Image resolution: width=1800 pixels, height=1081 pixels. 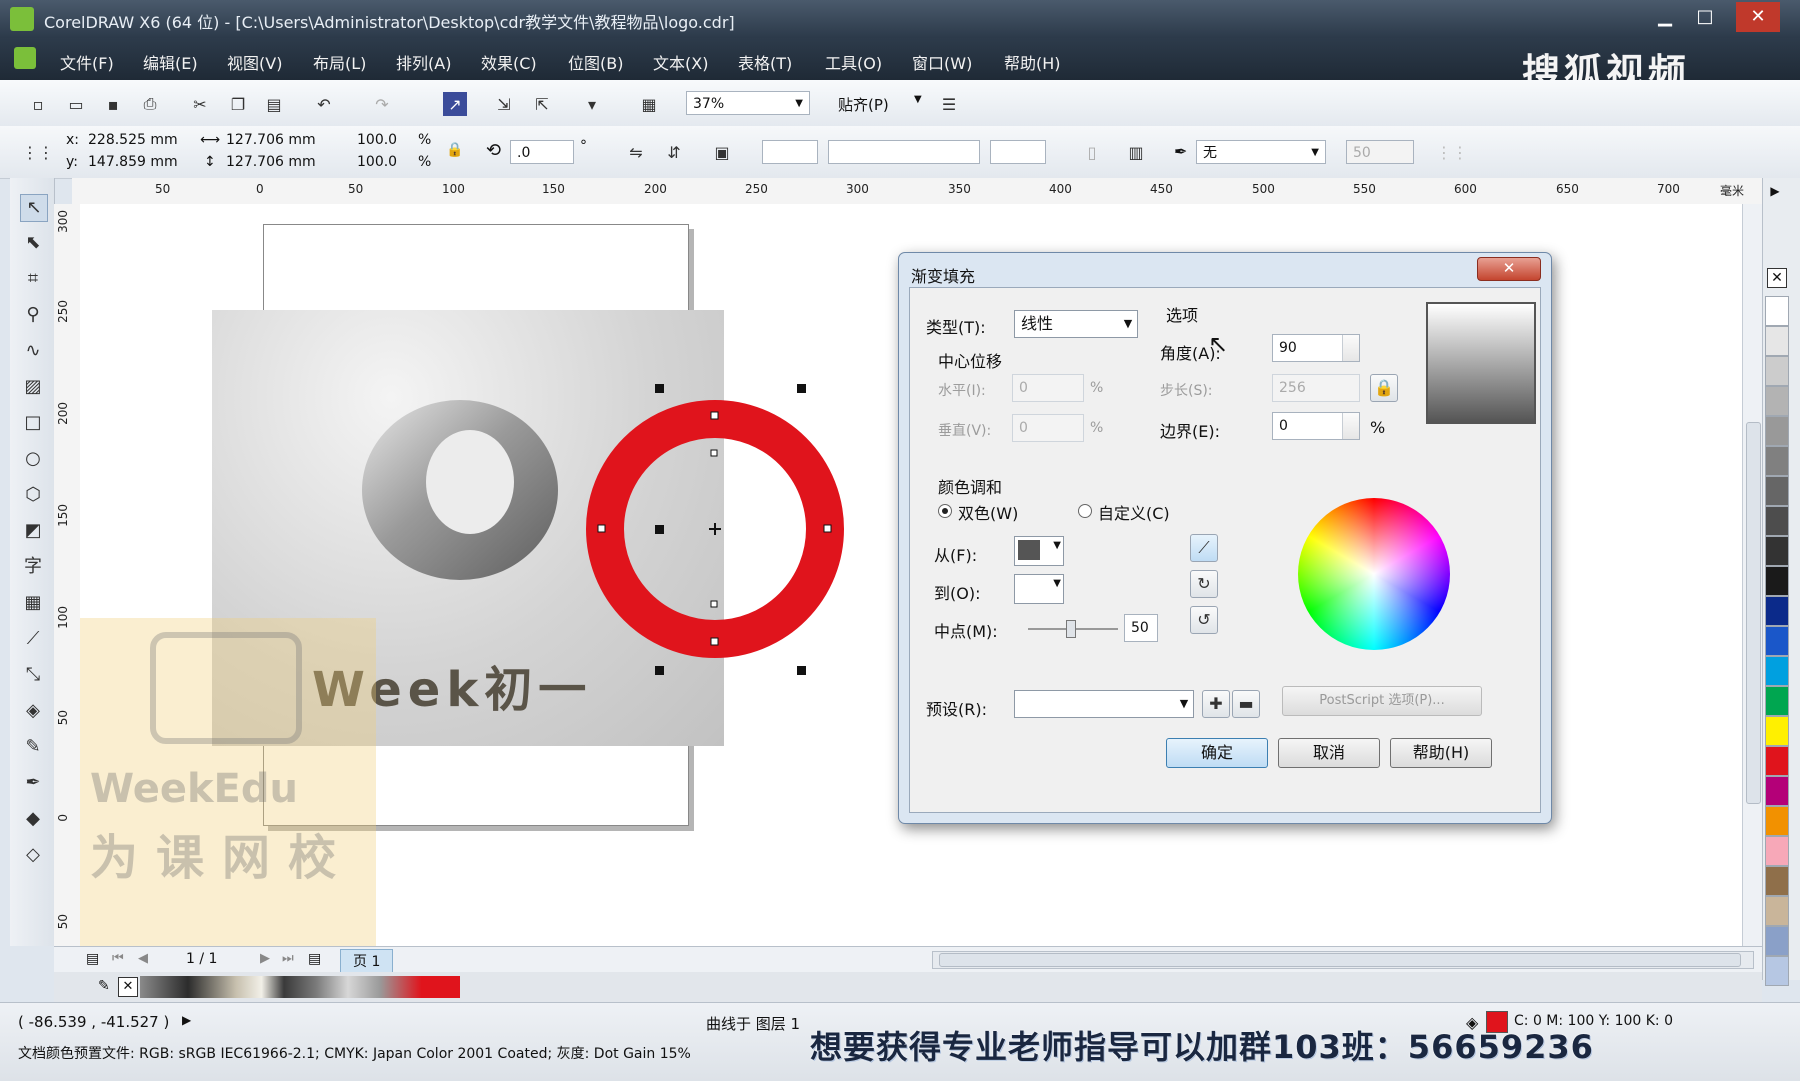 I want to click on horizontal-scroll-thumb, so click(x=1340, y=960).